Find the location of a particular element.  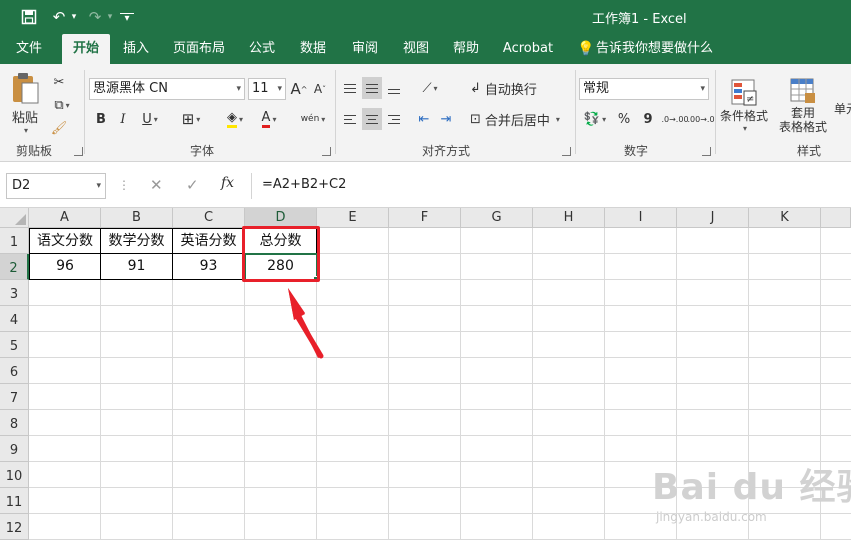

enter-icon: ✓ is located at coordinates (192, 185).